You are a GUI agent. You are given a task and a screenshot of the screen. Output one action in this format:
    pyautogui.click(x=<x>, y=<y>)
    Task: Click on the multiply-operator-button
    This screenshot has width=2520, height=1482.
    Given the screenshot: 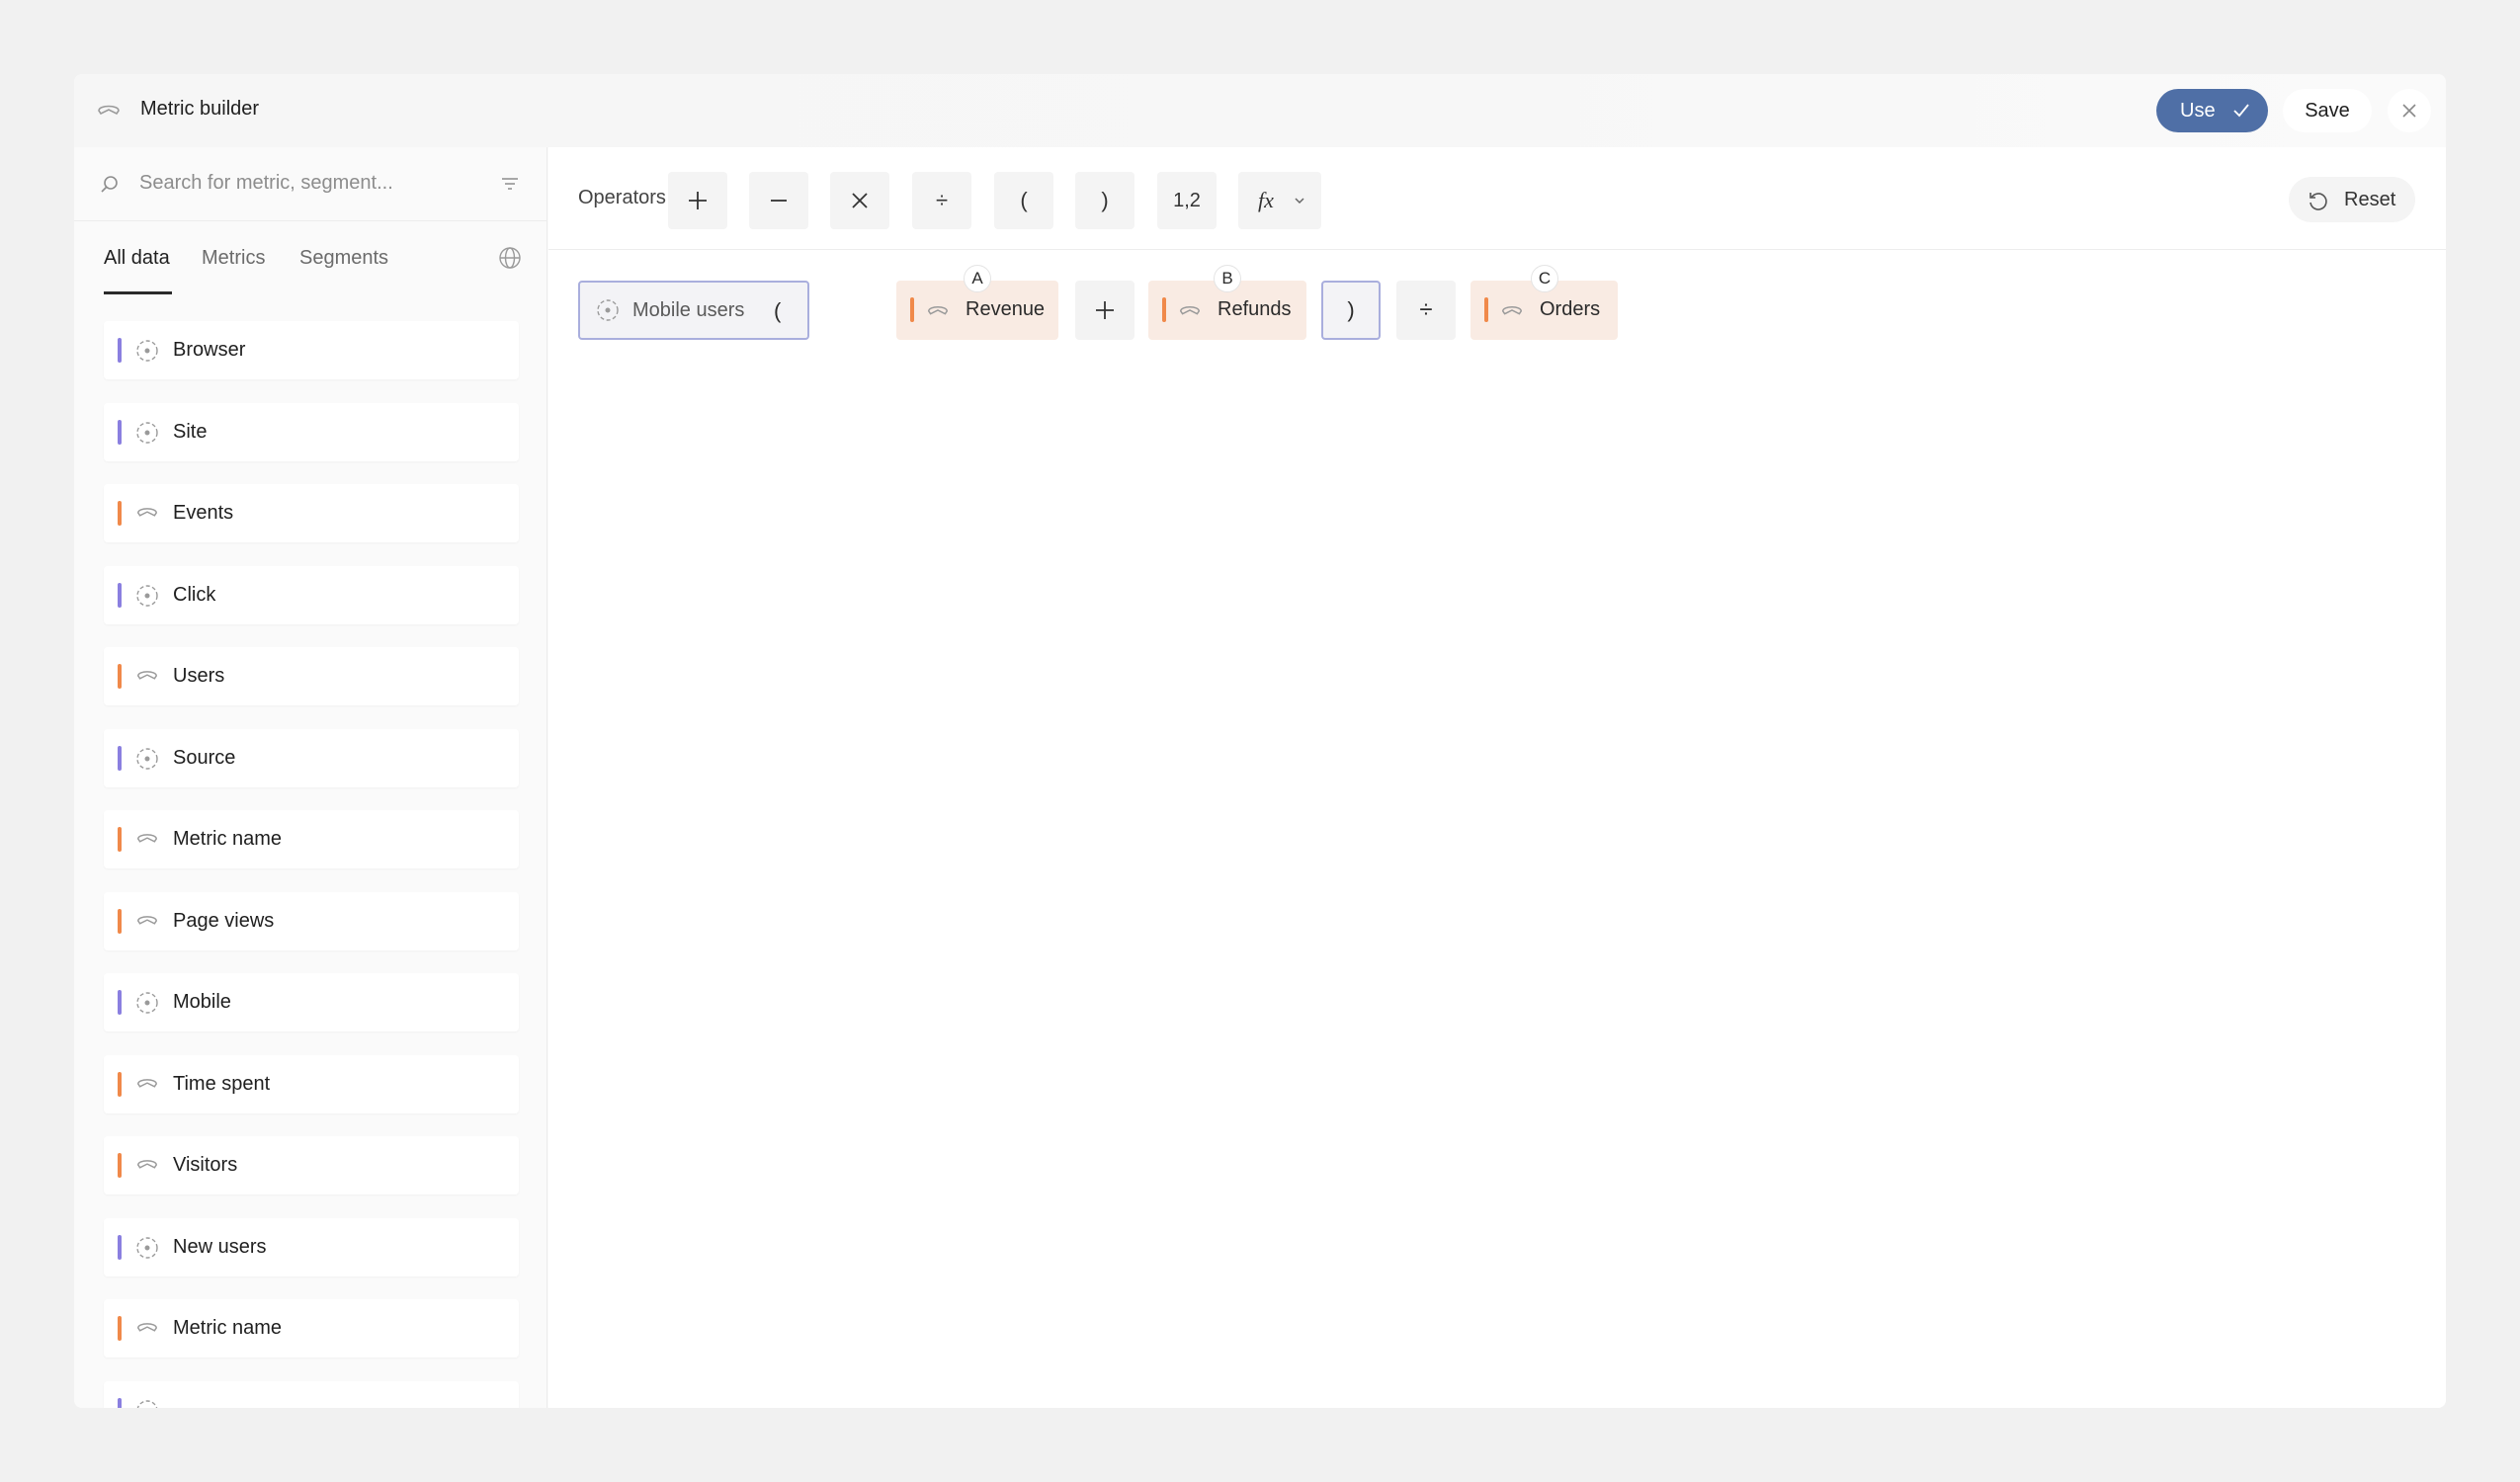 What is the action you would take?
    pyautogui.click(x=859, y=200)
    